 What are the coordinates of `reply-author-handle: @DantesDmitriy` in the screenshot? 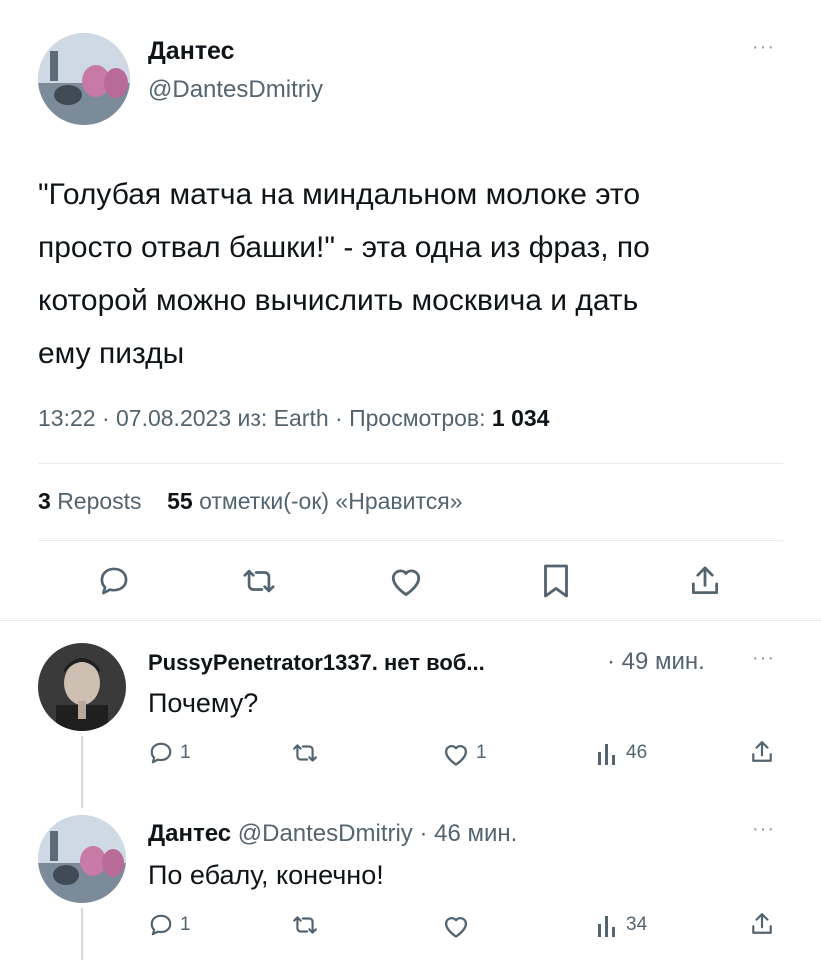 It's located at (325, 833).